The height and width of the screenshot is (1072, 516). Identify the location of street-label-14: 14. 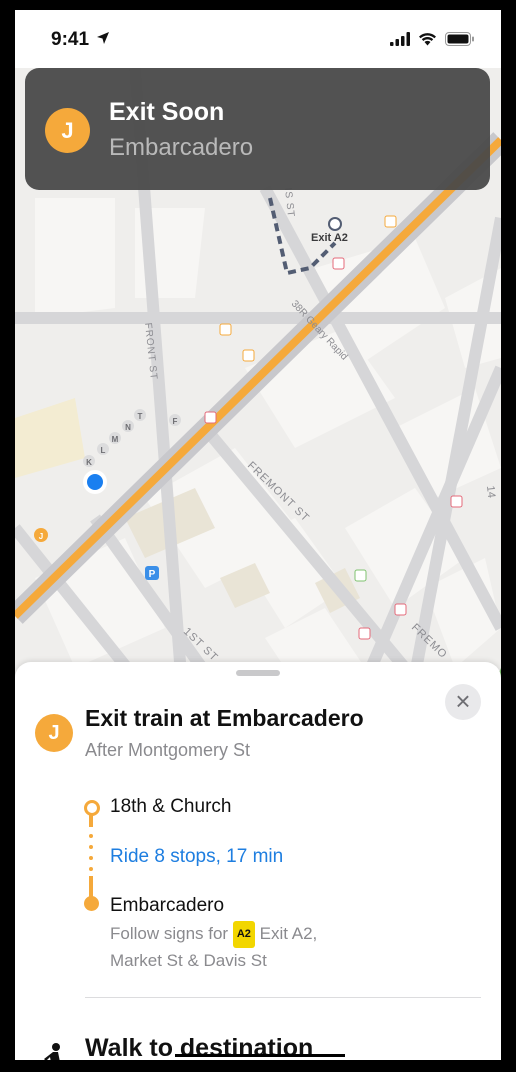
(490, 491).